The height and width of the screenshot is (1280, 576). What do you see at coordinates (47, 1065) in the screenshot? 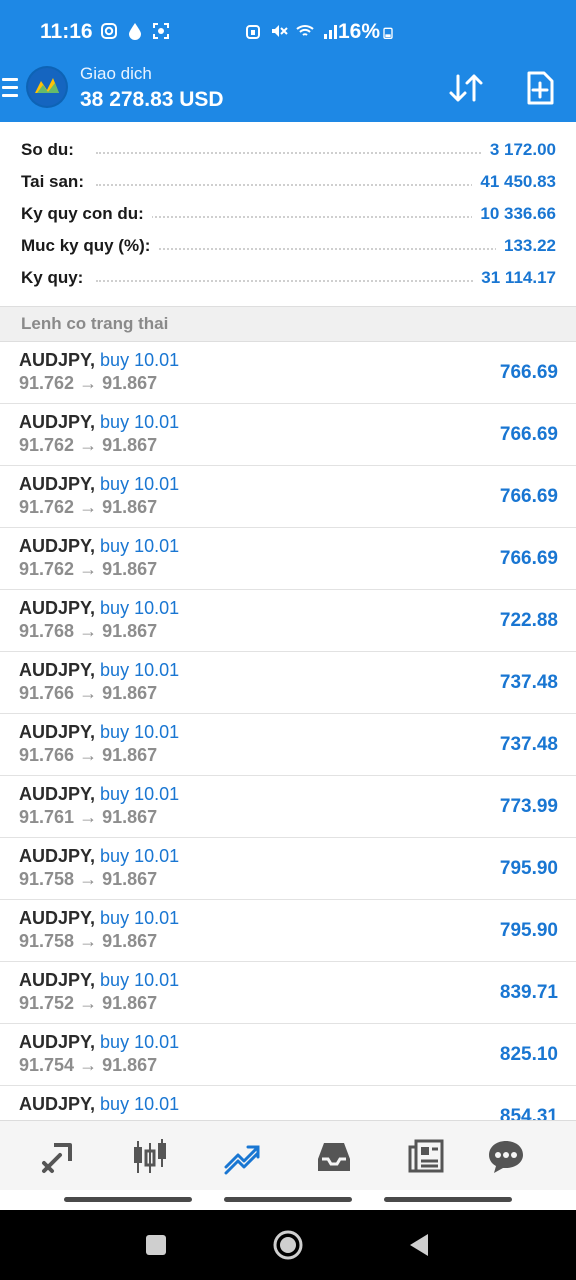
I see `order-open-price: 91.754` at bounding box center [47, 1065].